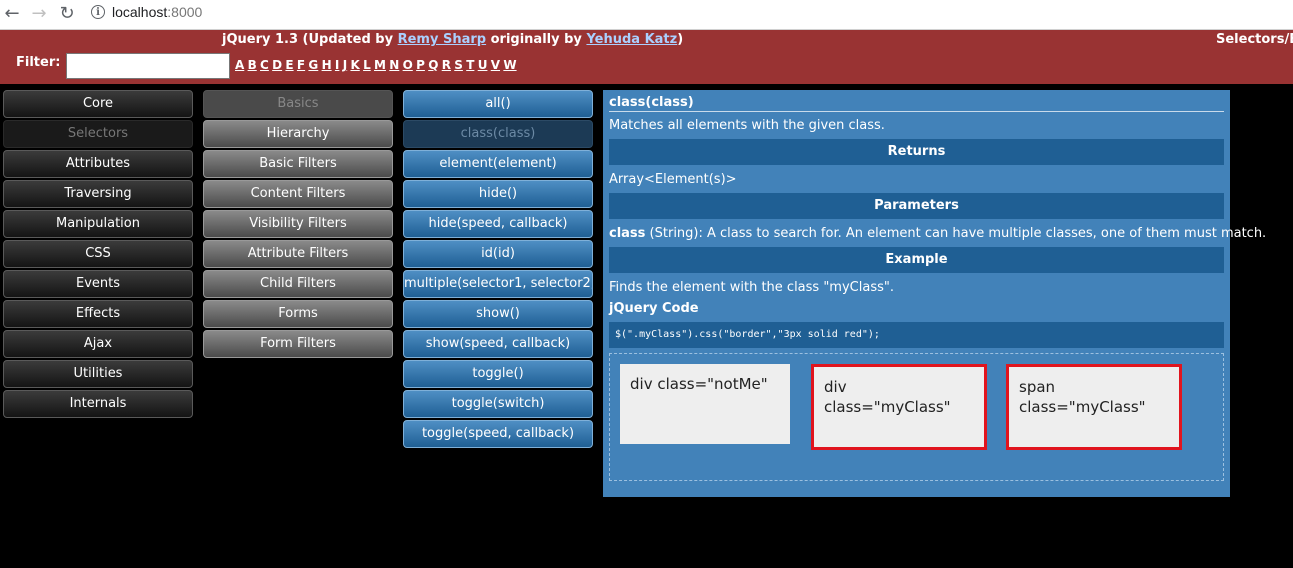 The width and height of the screenshot is (1293, 568). What do you see at coordinates (98, 284) in the screenshot?
I see `category-button-events: Events` at bounding box center [98, 284].